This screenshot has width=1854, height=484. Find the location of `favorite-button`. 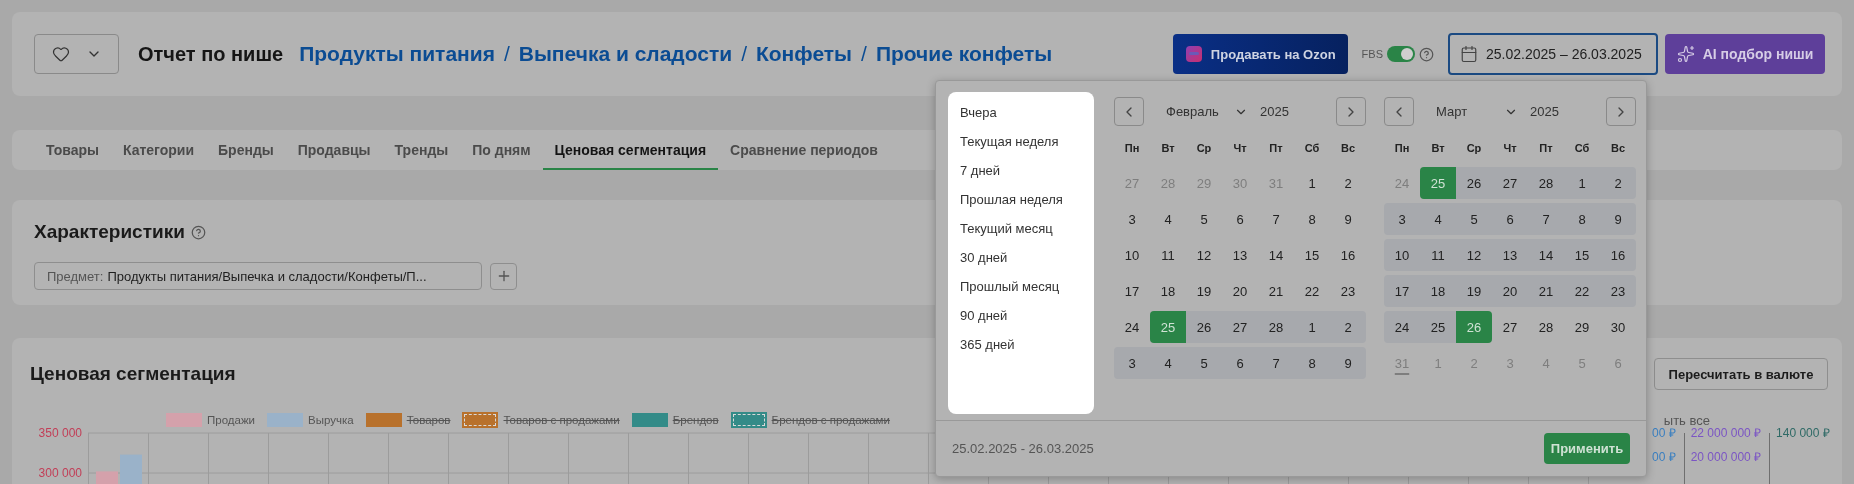

favorite-button is located at coordinates (76, 54).